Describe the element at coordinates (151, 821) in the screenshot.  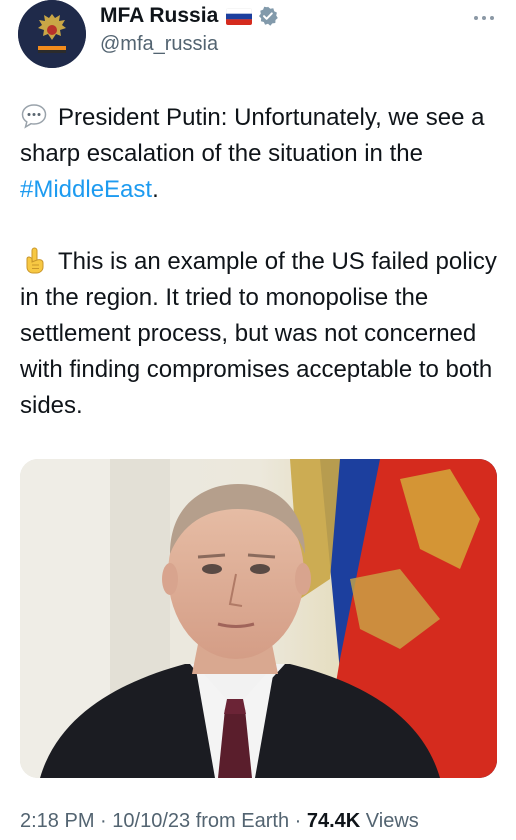
I see `tweet-date: 10/10/23` at that location.